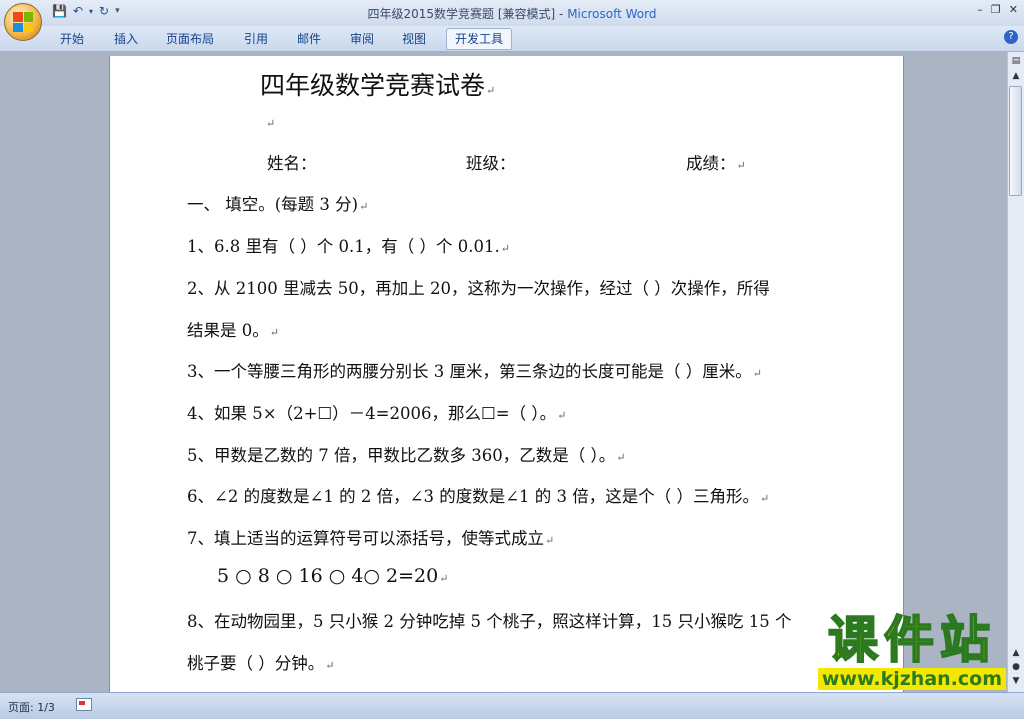 The width and height of the screenshot is (1024, 719). Describe the element at coordinates (911, 640) in the screenshot. I see `watermark-title: 课件站` at that location.